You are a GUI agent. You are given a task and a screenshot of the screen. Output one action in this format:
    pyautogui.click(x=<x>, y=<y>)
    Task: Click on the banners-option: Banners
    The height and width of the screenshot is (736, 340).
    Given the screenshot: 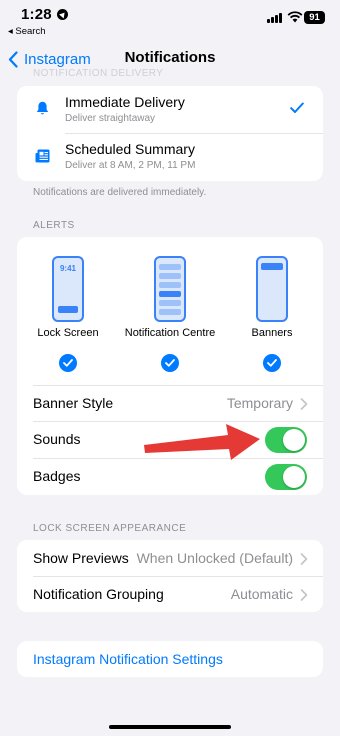 What is the action you would take?
    pyautogui.click(x=272, y=311)
    